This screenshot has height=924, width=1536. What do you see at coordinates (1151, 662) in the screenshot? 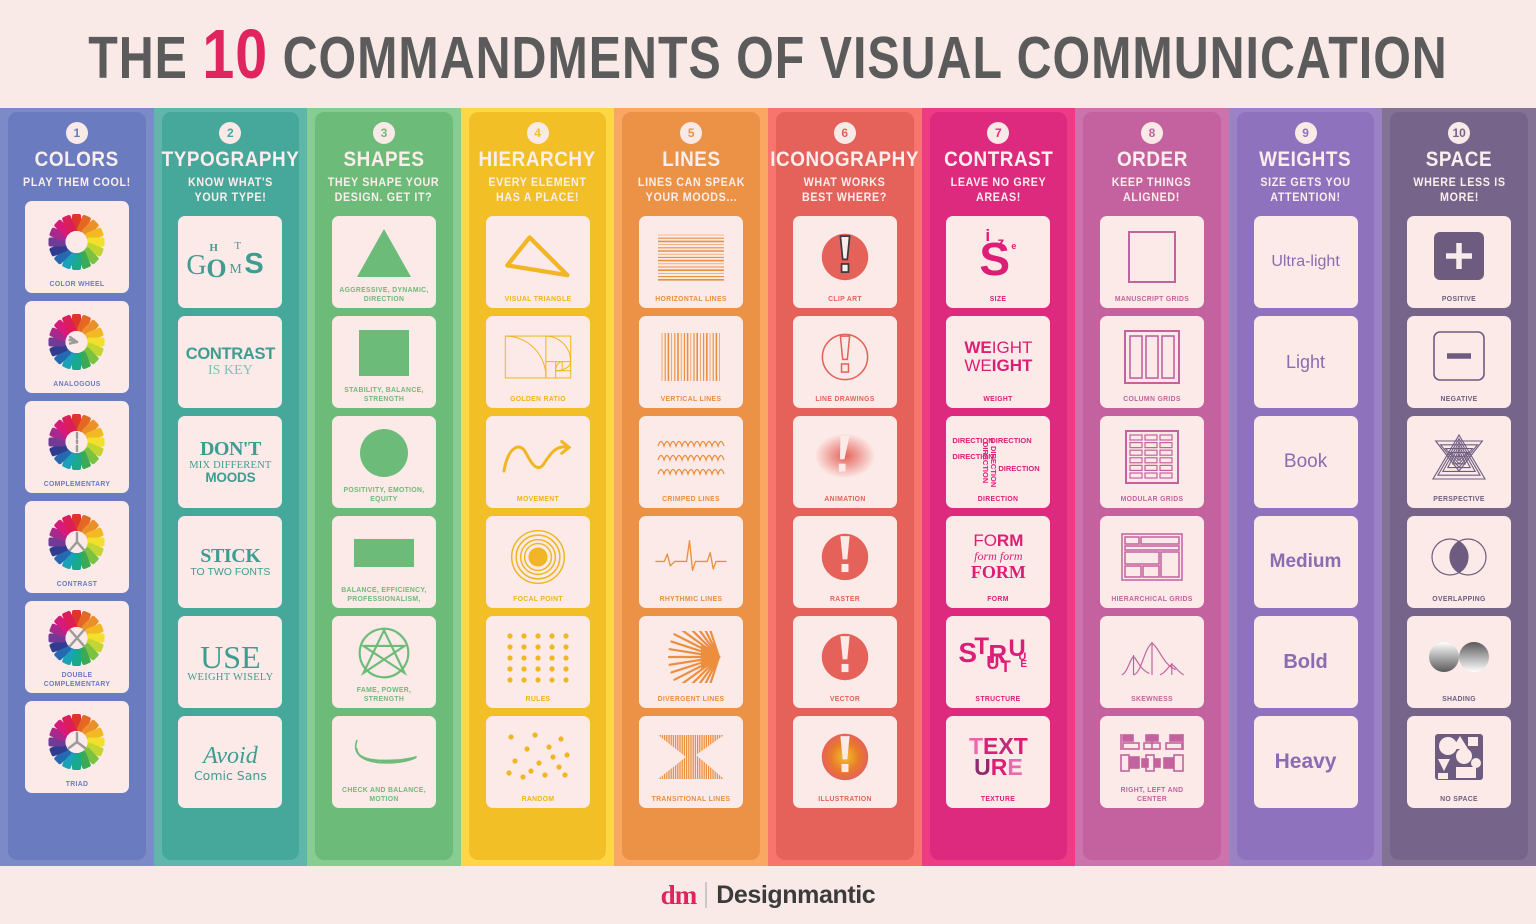
I see `tile-grid-skewness: SKEWNESS` at bounding box center [1151, 662].